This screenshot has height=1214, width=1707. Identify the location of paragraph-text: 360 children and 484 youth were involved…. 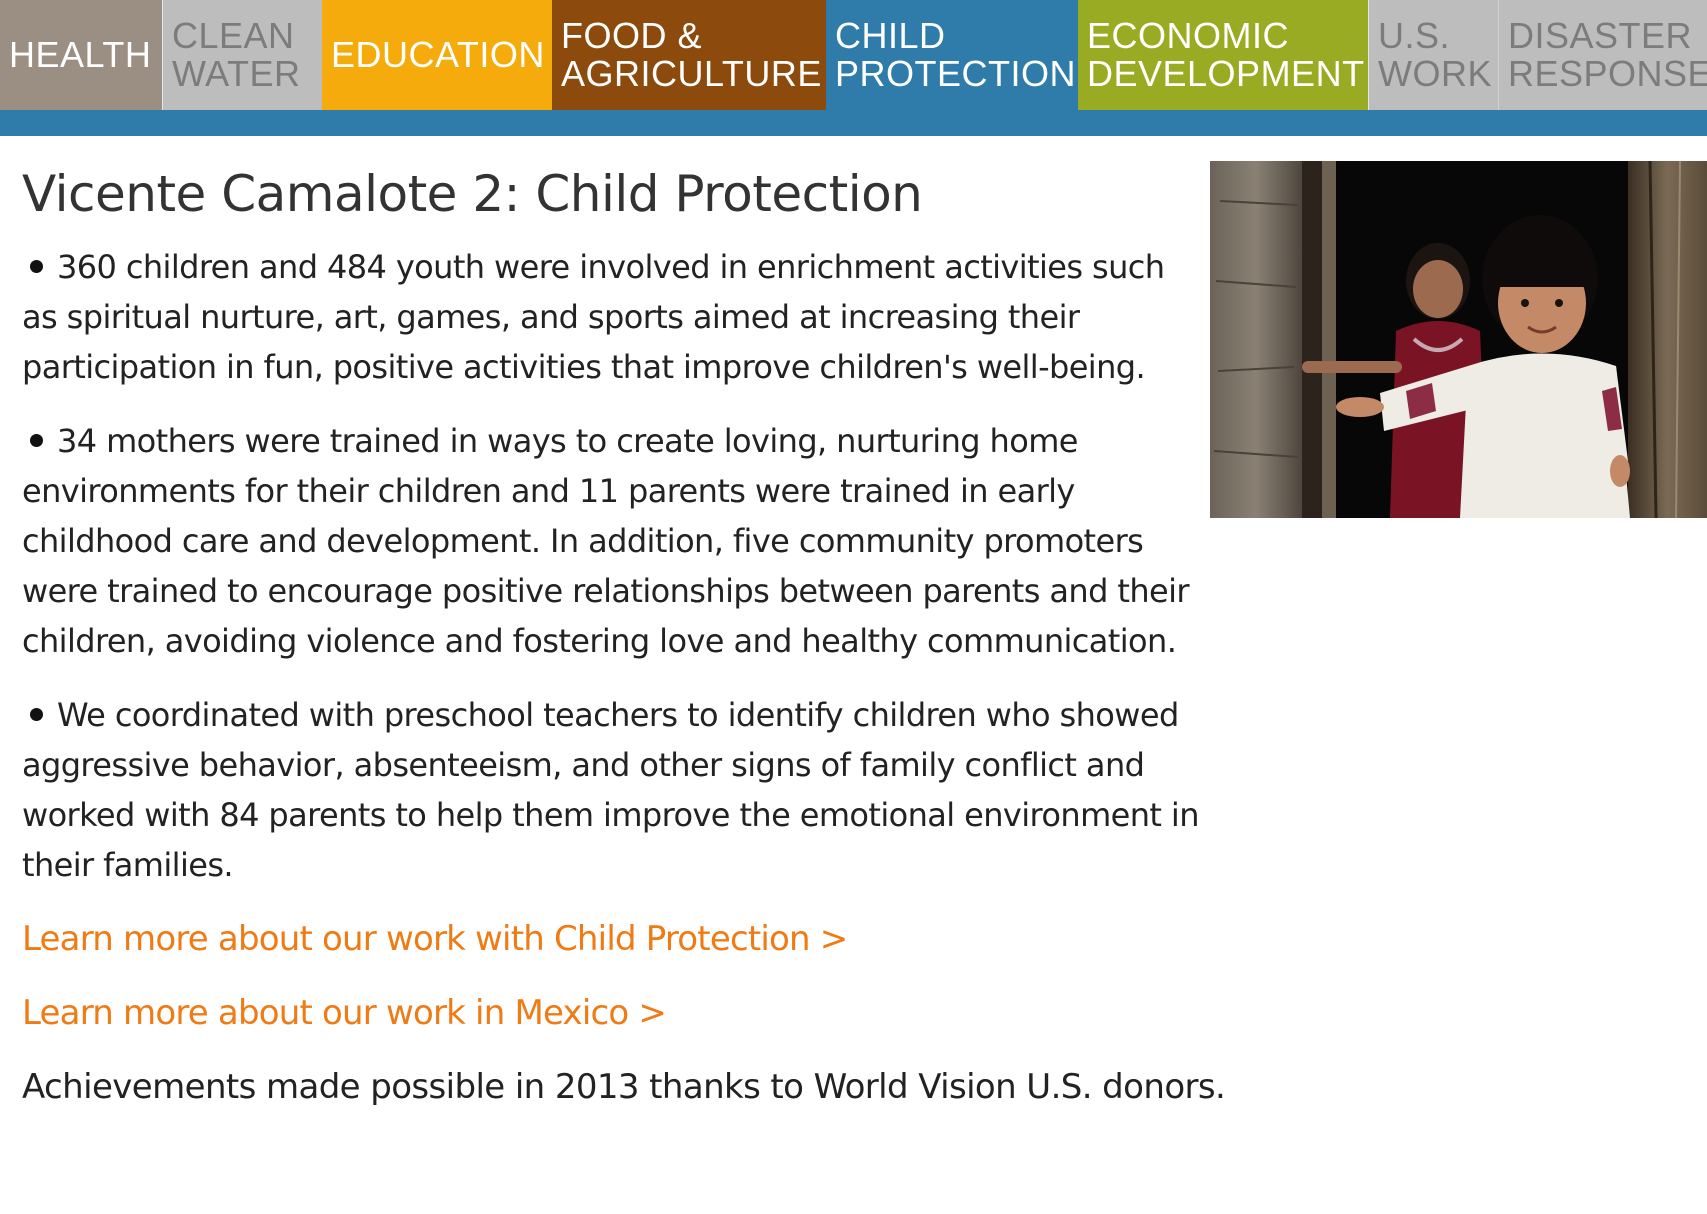
(593, 317).